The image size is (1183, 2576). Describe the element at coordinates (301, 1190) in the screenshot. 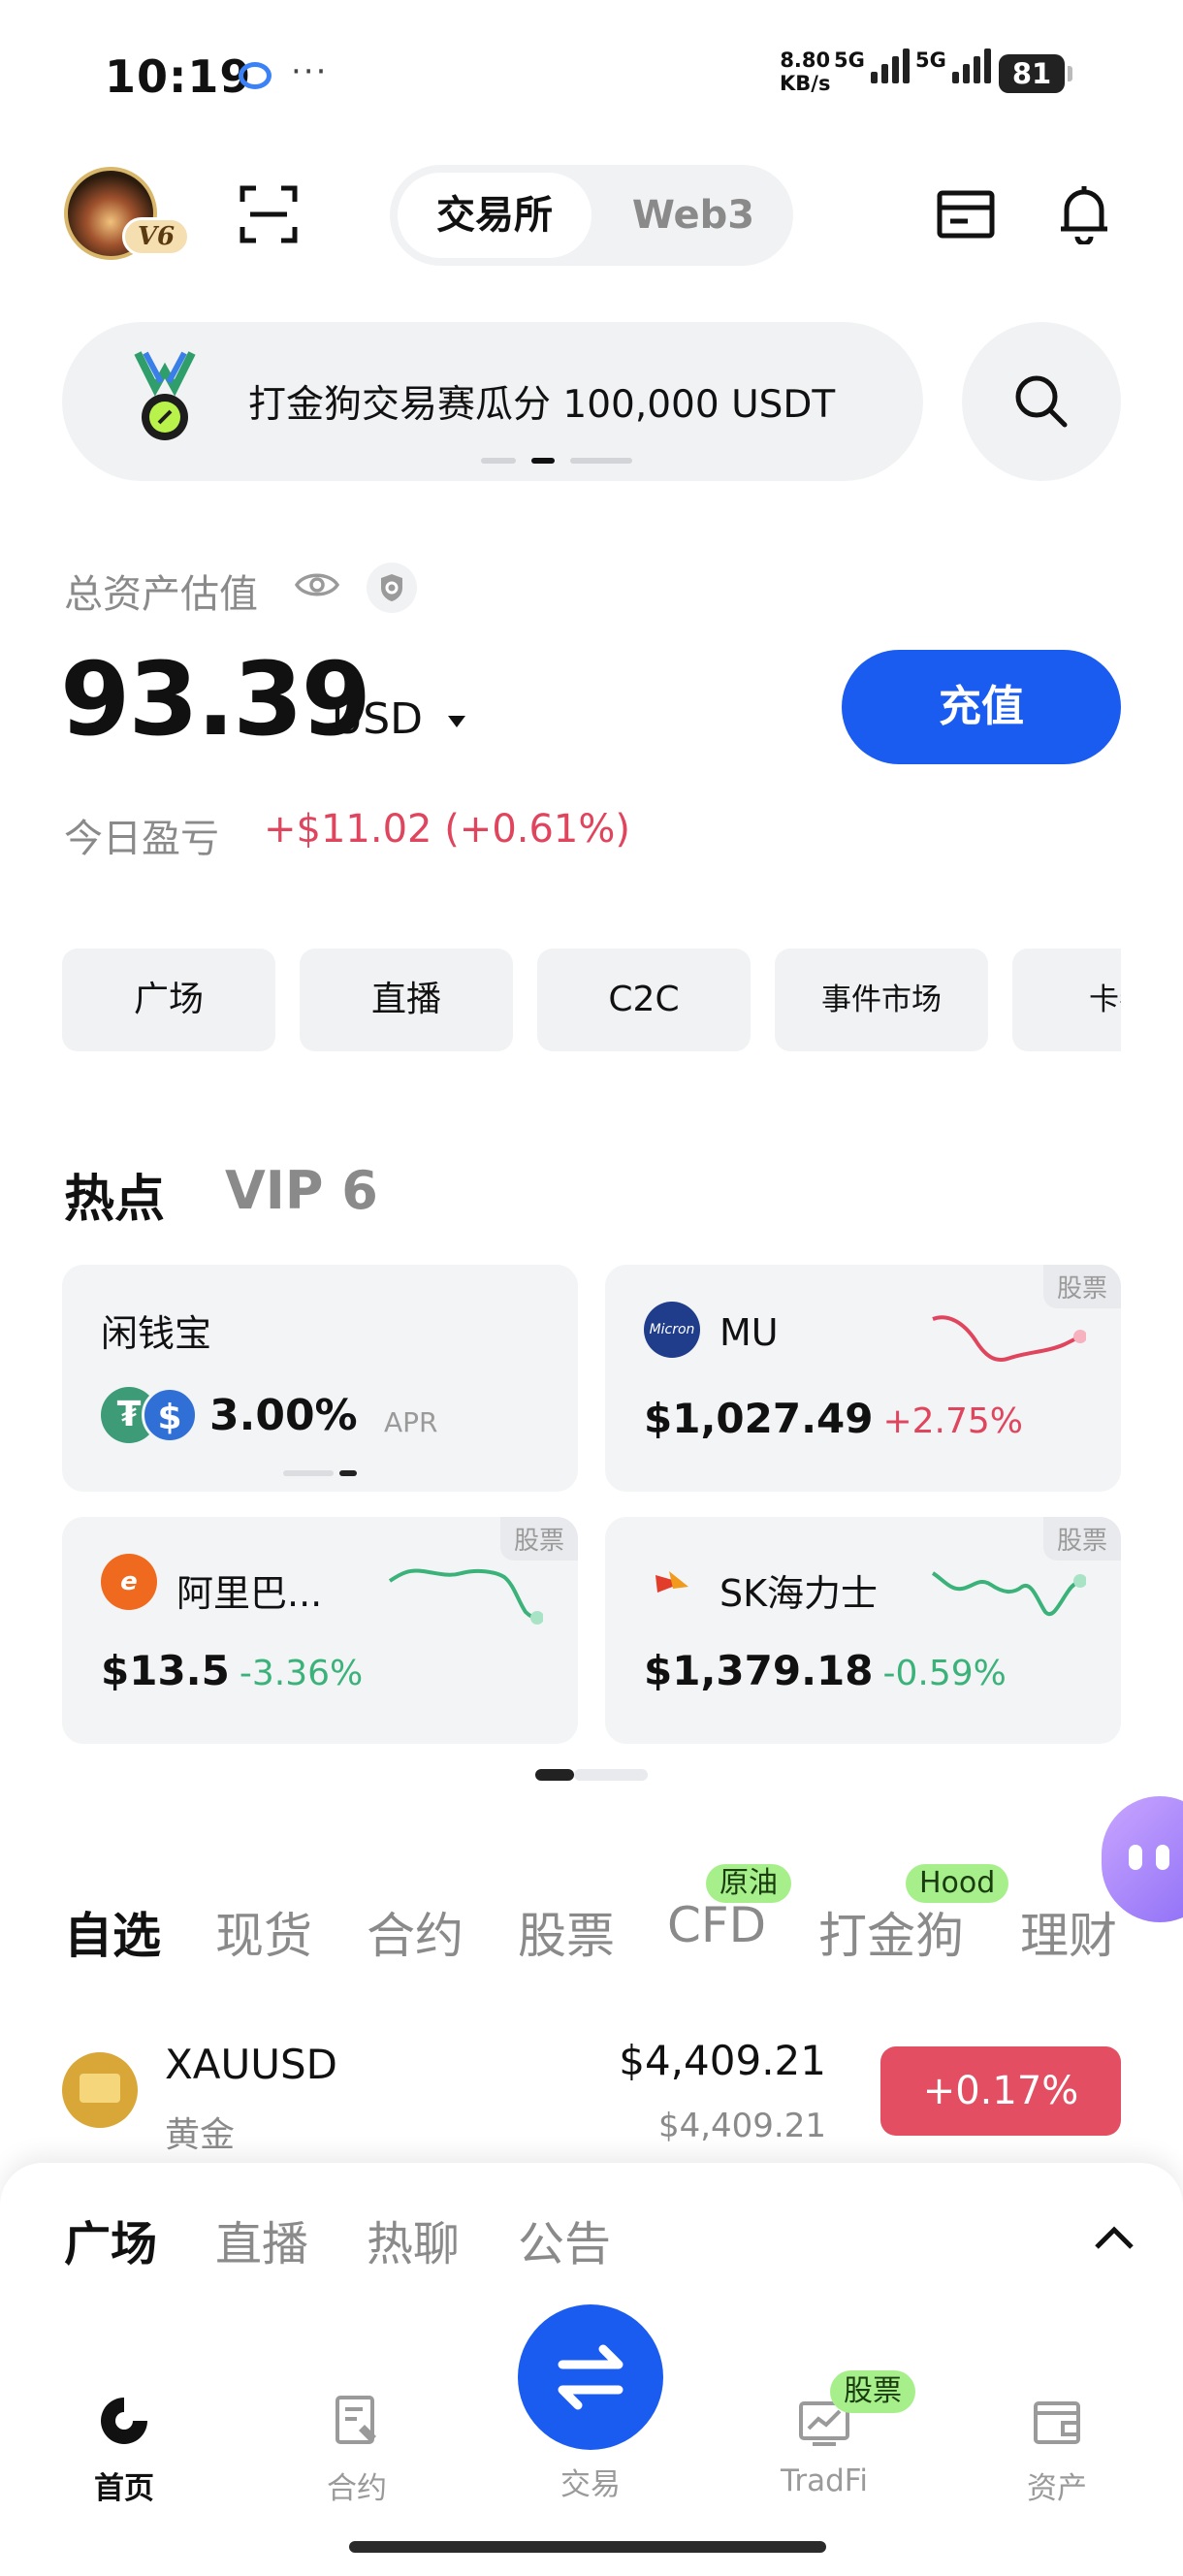

I see `tab-vip: VIP 6` at that location.